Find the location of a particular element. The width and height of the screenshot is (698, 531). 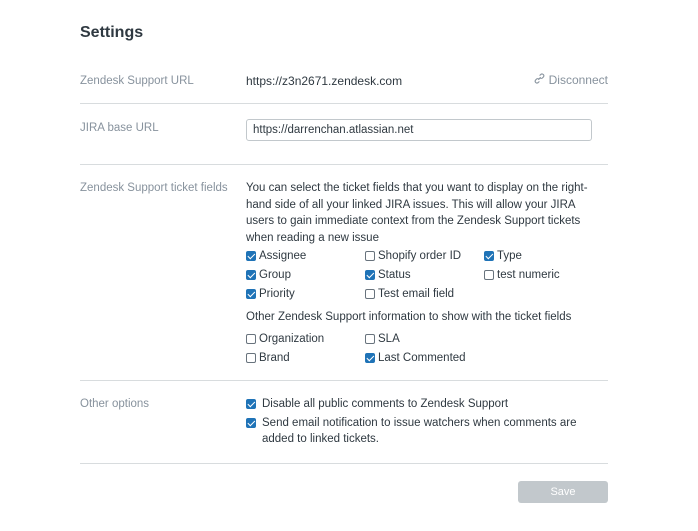

disconnect-label: Disconnect is located at coordinates (578, 80).